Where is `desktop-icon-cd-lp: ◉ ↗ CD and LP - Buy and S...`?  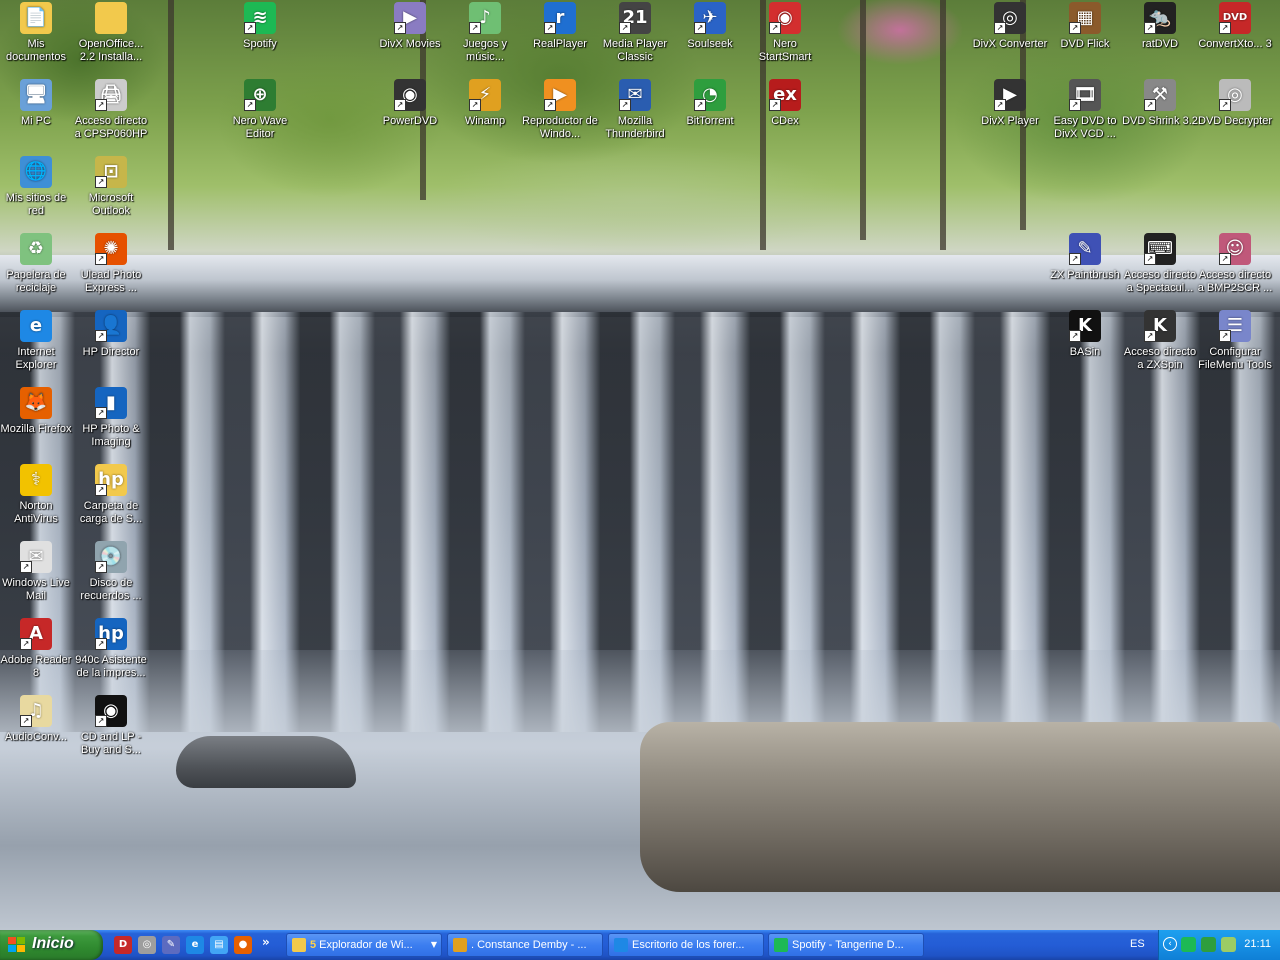 desktop-icon-cd-lp: ◉ ↗ CD and LP - Buy and S... is located at coordinates (111, 726).